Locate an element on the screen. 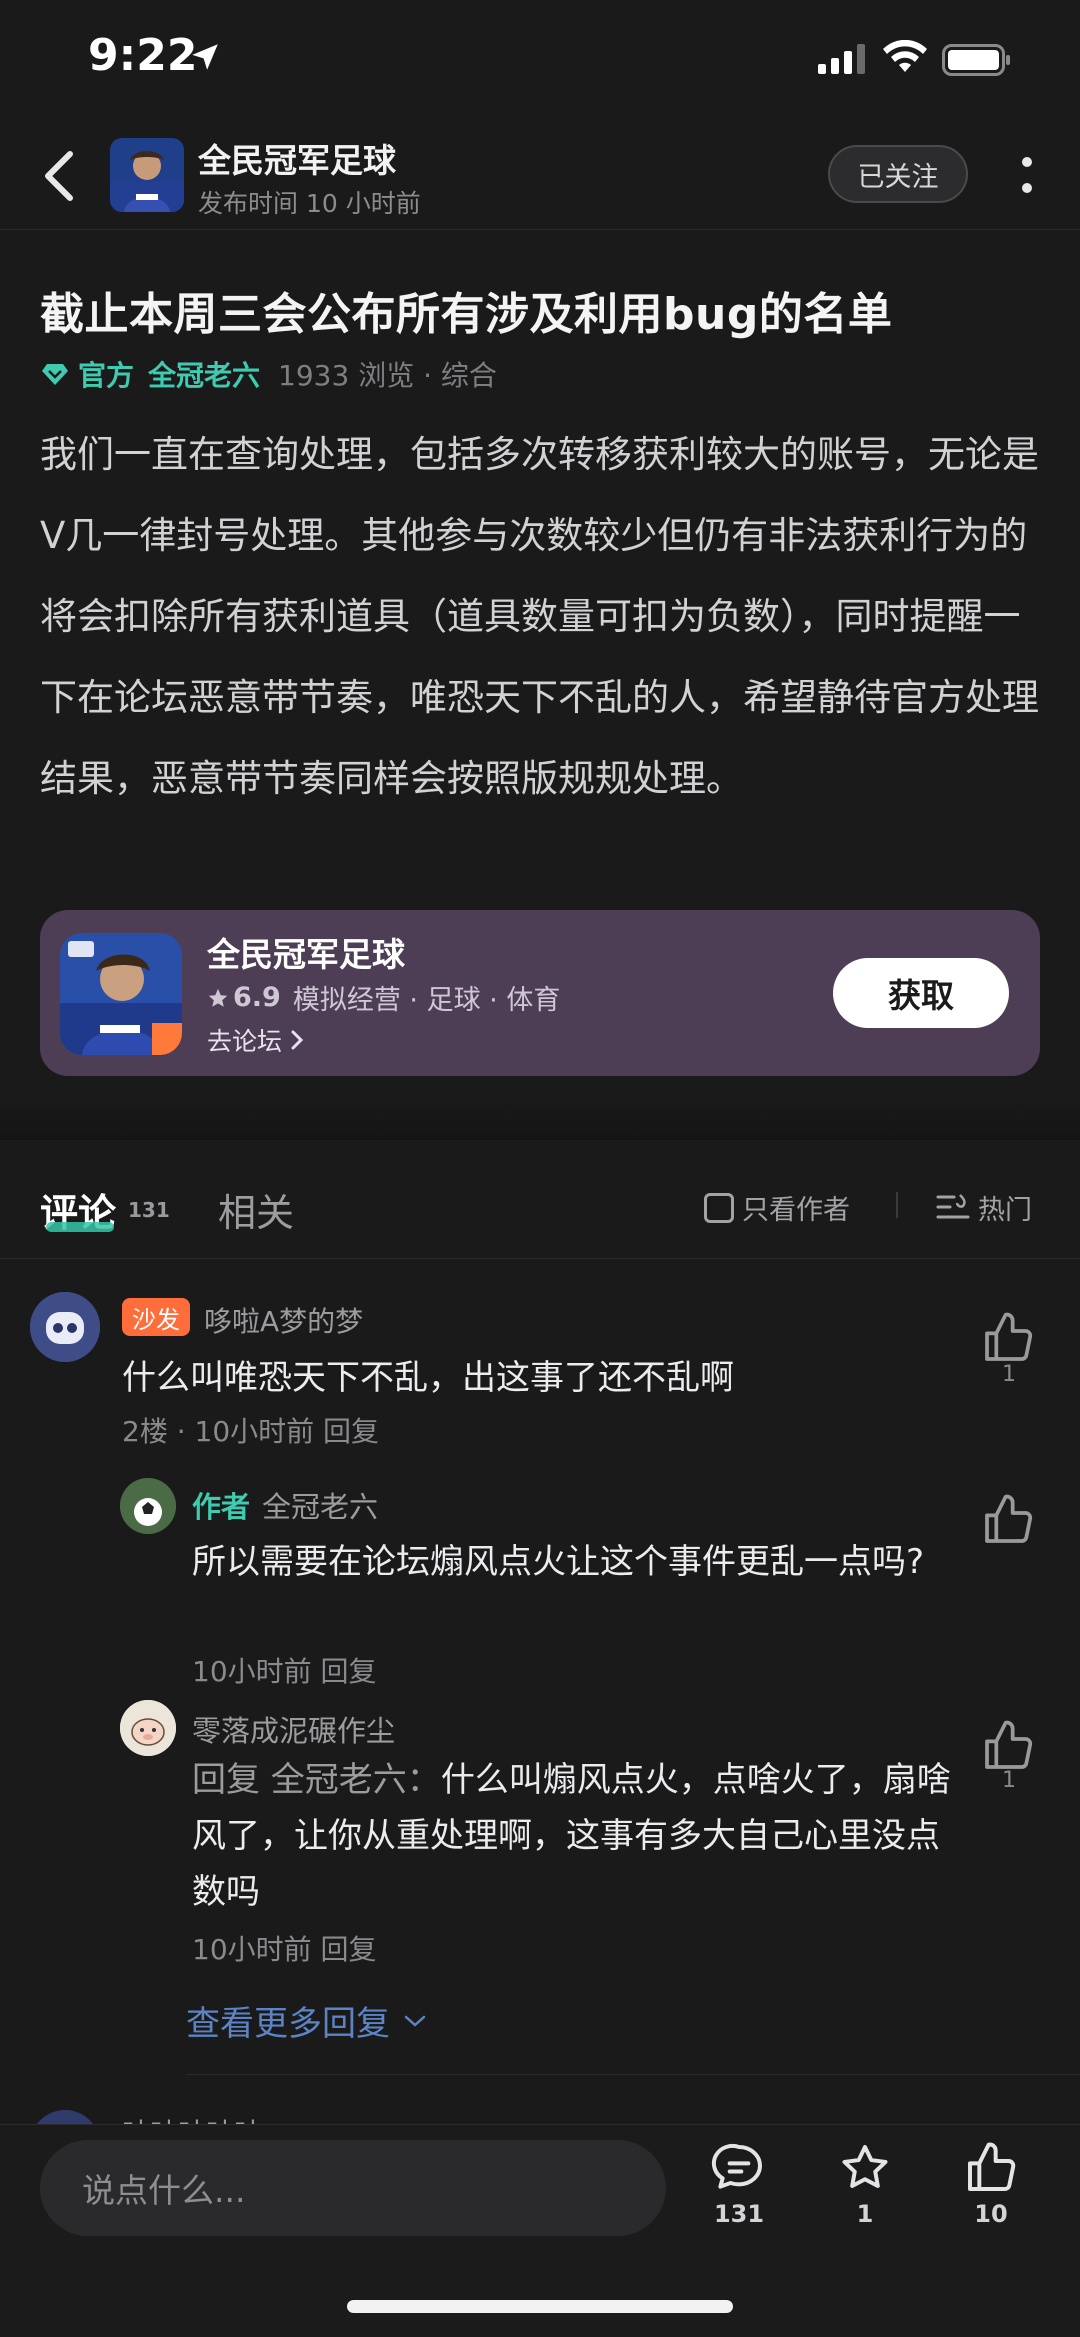 The image size is (1080, 2337). sort-icon is located at coordinates (953, 1205).